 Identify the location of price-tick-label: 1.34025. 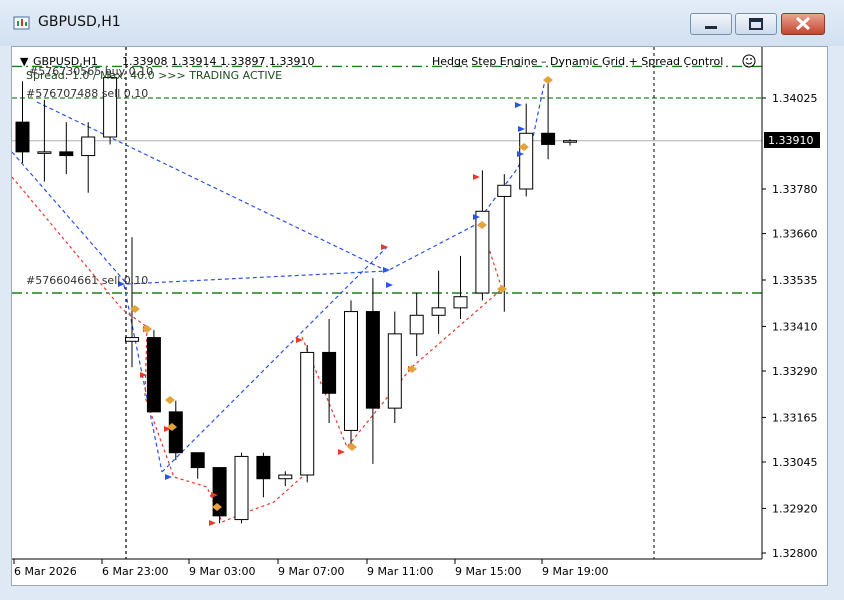
(795, 98).